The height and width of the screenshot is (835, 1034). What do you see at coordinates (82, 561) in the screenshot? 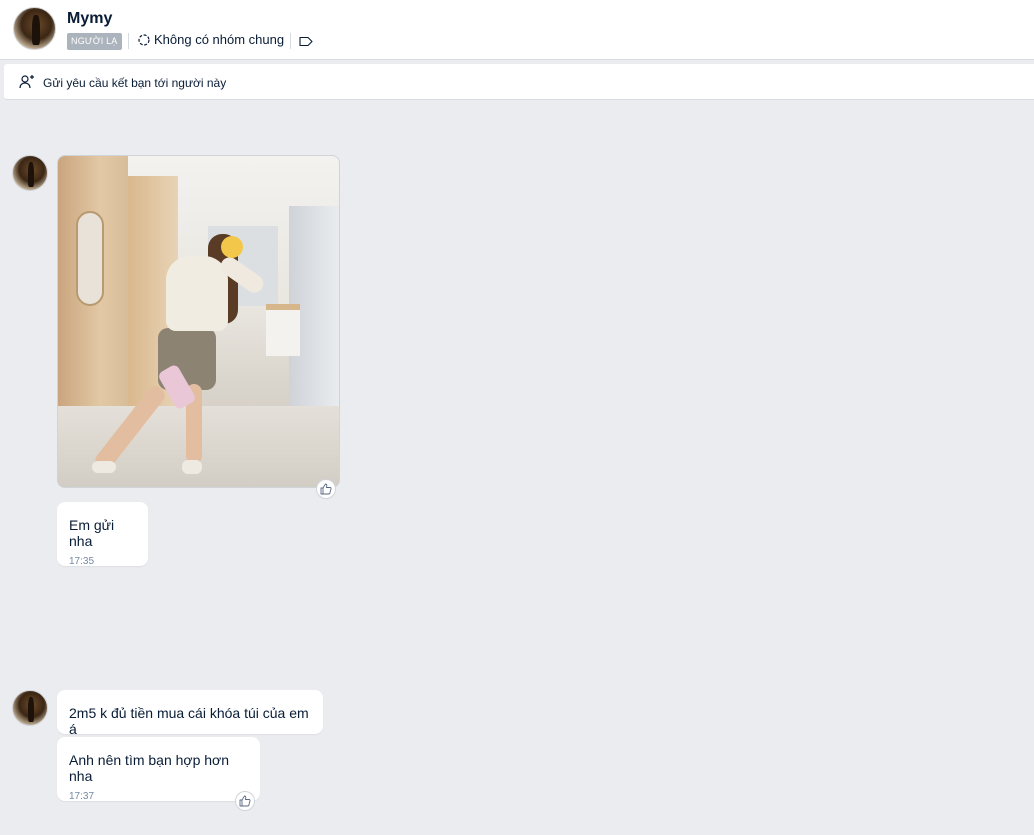
I see `message-time: 17:35` at bounding box center [82, 561].